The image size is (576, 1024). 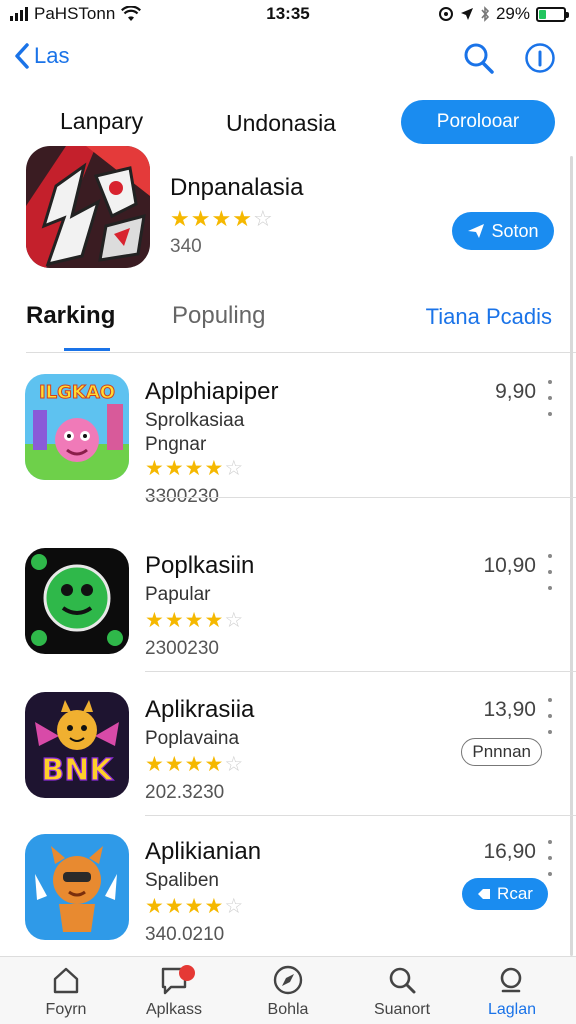 I want to click on location-icon, so click(x=466, y=14).